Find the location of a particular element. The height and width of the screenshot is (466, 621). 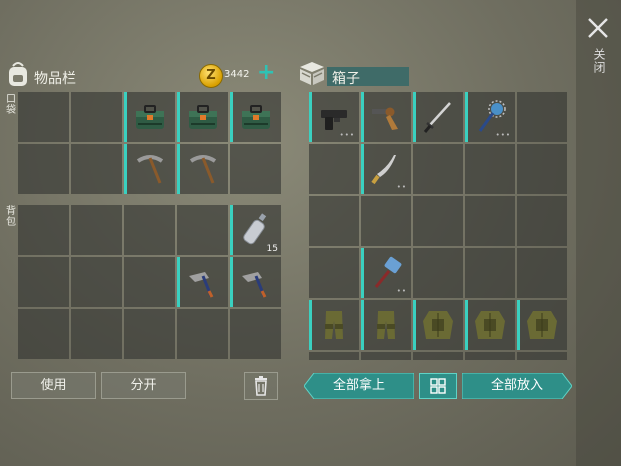

backpack-slot: 15 is located at coordinates (255, 230).